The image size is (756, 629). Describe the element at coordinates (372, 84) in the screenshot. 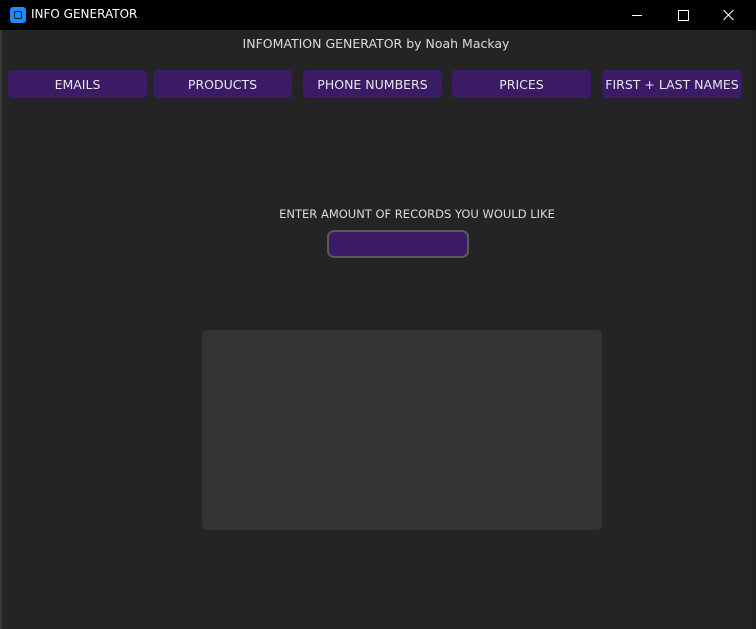

I see `phone-numbers-button: PHONE NUMBERS` at that location.